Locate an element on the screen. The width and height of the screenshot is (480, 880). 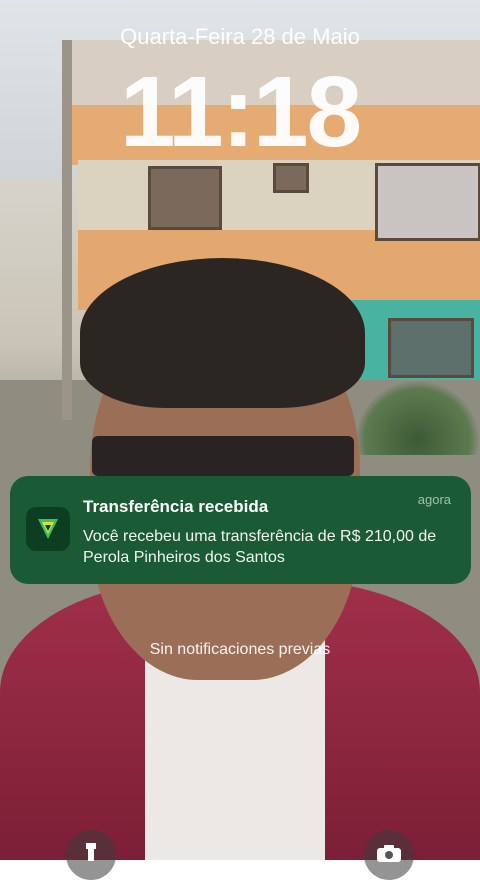
bank-logo-icon is located at coordinates (48, 529).